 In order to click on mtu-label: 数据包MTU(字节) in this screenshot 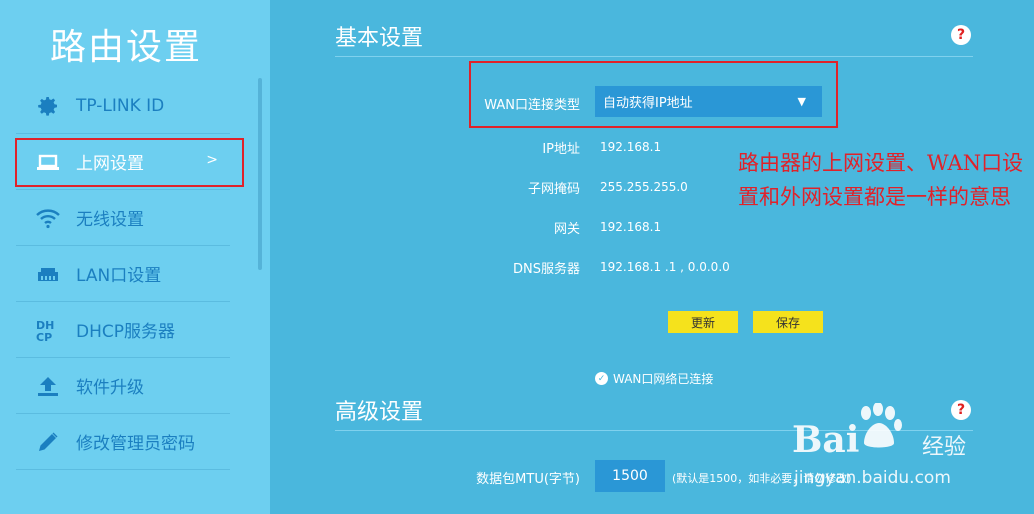, I will do `click(528, 479)`.